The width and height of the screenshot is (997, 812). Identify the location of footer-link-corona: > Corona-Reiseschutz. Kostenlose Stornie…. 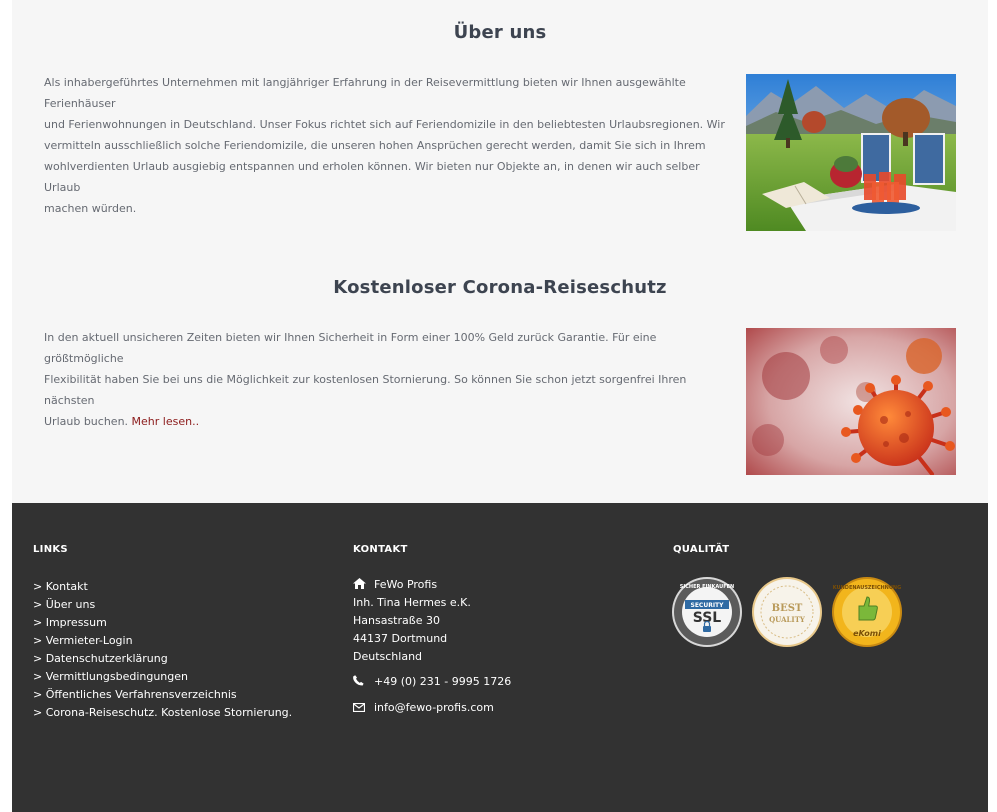
(183, 713).